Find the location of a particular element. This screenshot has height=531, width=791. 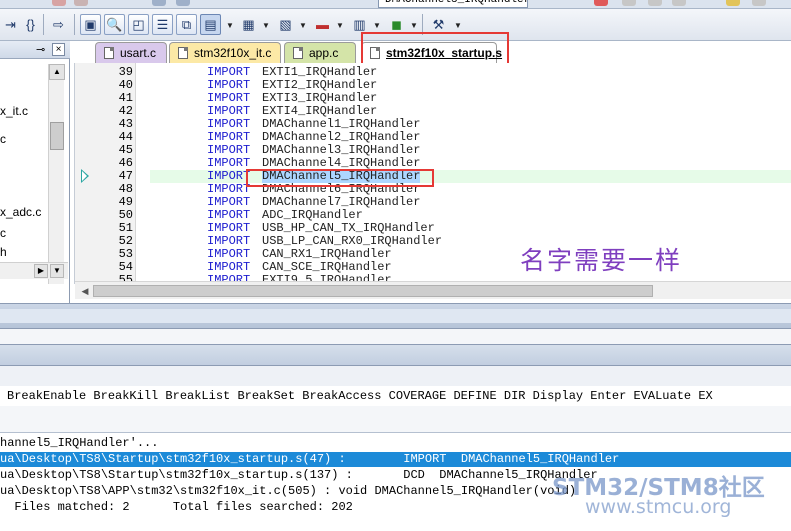

stop-icon is located at coordinates (655, 3).